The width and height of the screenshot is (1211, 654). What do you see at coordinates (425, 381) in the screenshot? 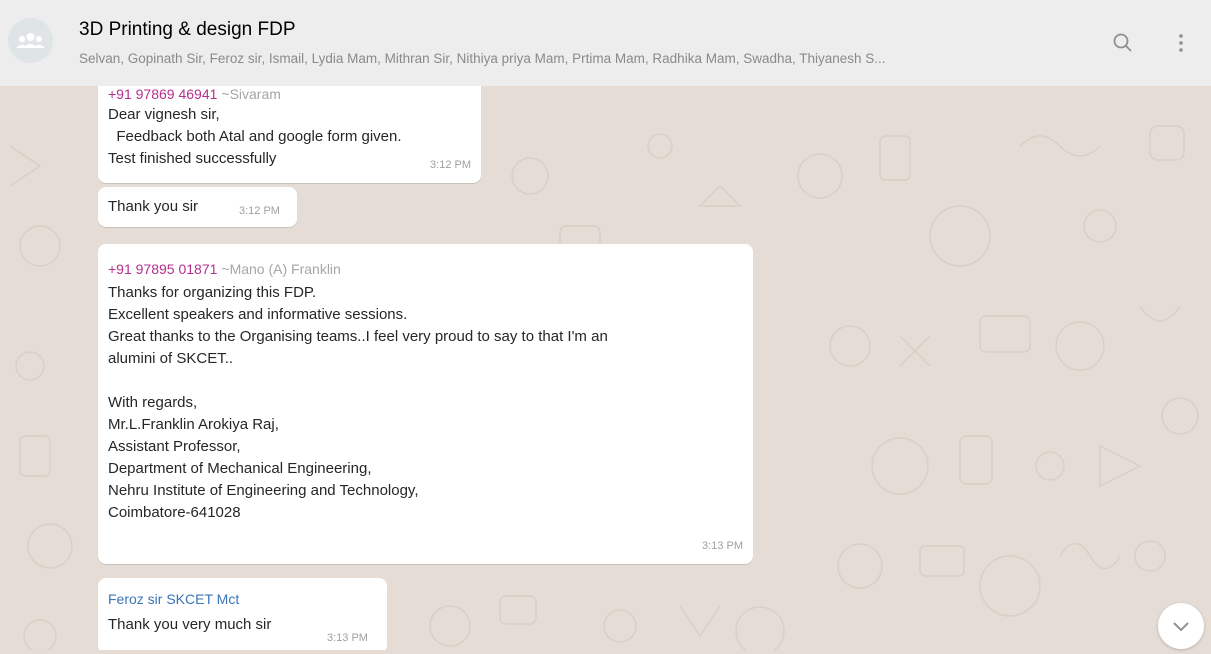
I see `message-text-line` at bounding box center [425, 381].